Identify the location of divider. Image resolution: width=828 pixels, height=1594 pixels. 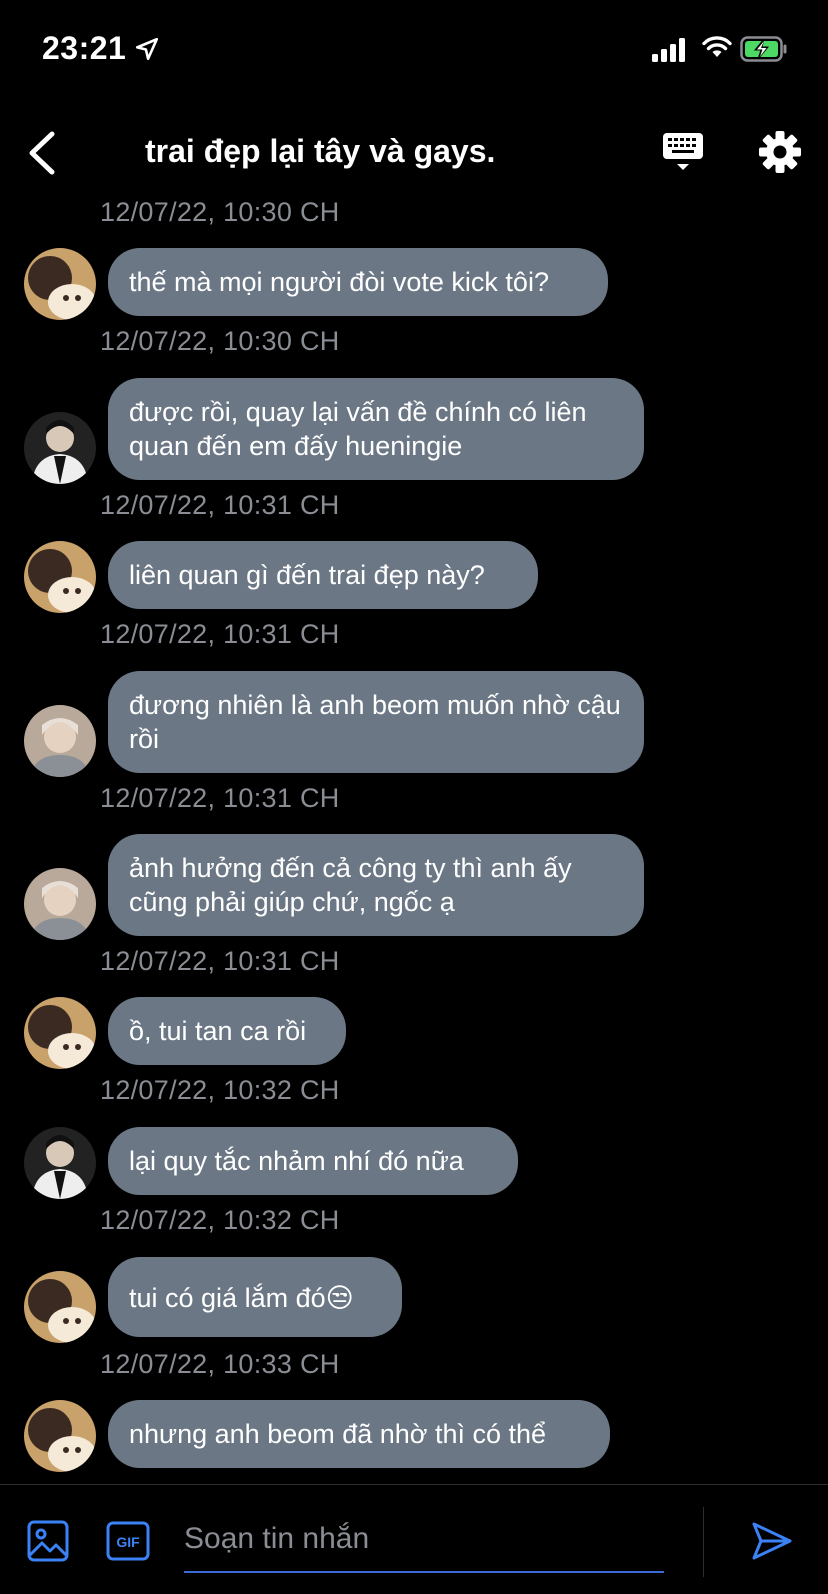
(703, 1542).